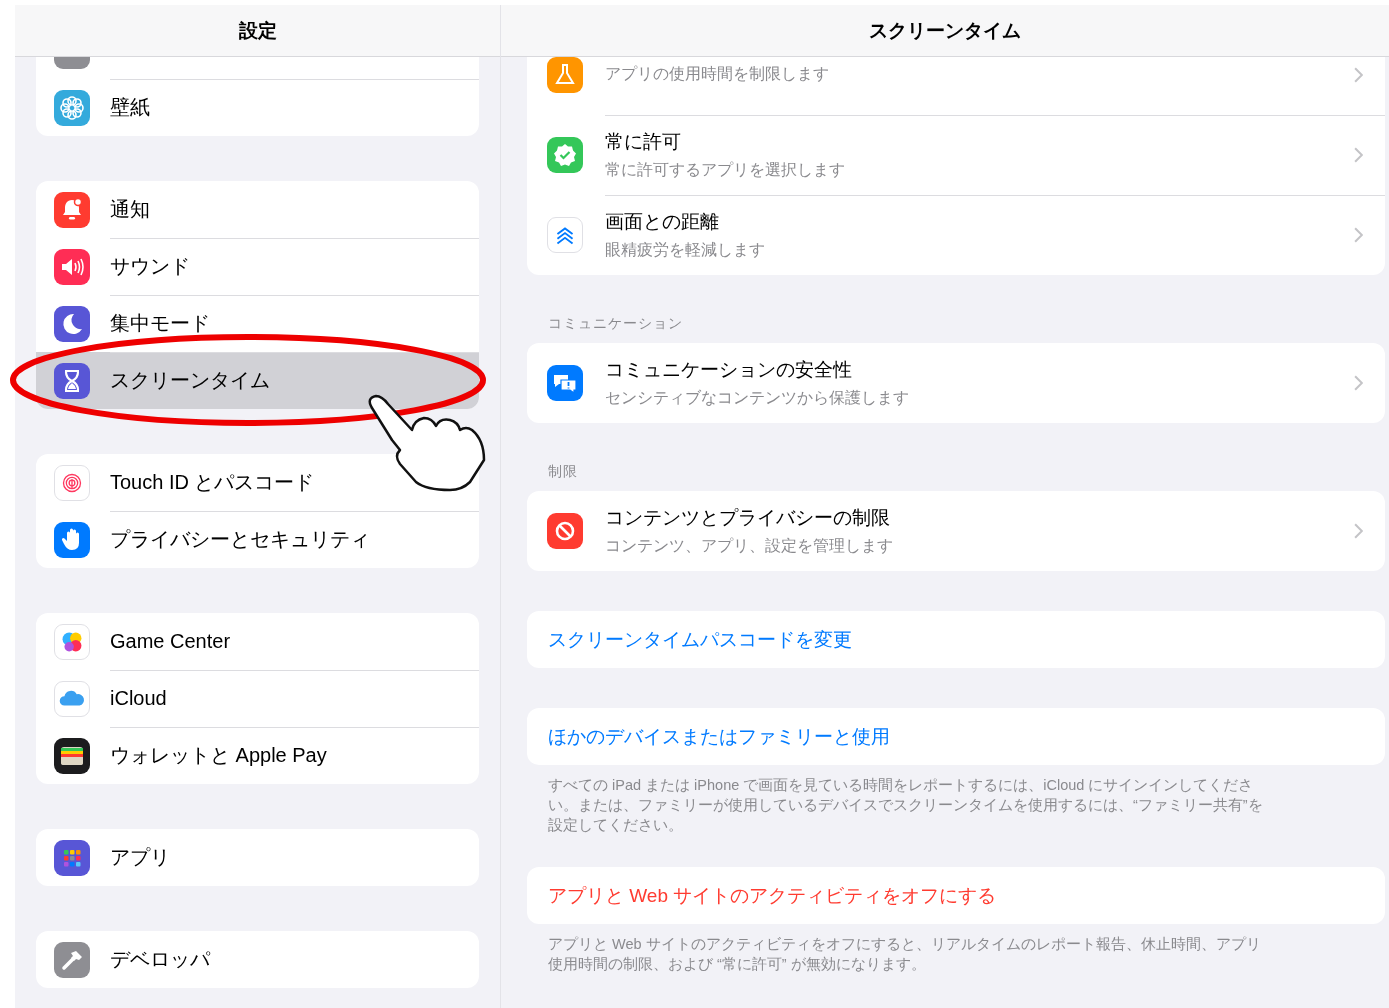 Image resolution: width=1389 pixels, height=1008 pixels. What do you see at coordinates (565, 235) in the screenshot?
I see `chevrons-up-icon` at bounding box center [565, 235].